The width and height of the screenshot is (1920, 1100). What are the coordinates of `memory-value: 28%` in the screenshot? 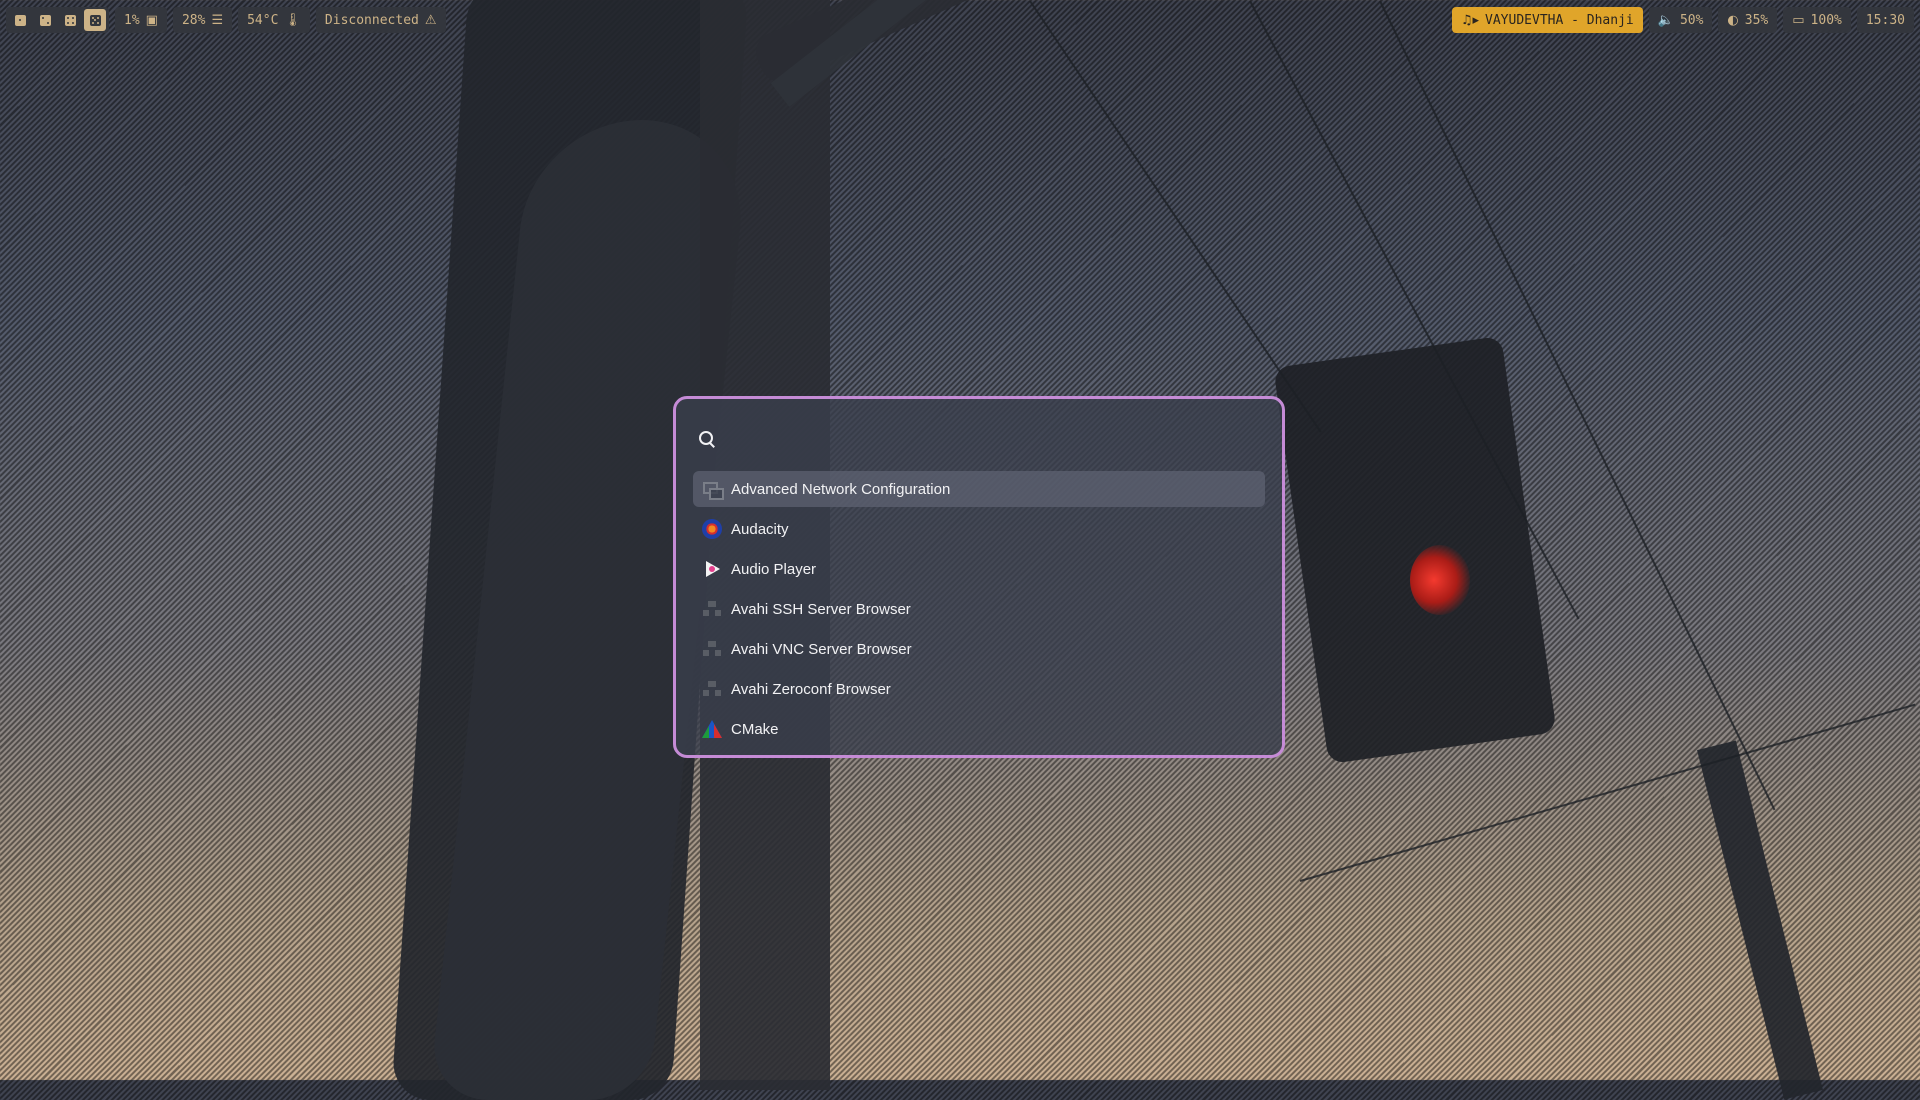 It's located at (193, 20).